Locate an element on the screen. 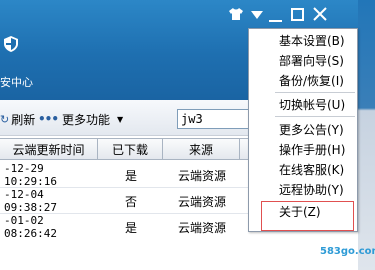  chevron-down-icon: ▼ is located at coordinates (120, 119).